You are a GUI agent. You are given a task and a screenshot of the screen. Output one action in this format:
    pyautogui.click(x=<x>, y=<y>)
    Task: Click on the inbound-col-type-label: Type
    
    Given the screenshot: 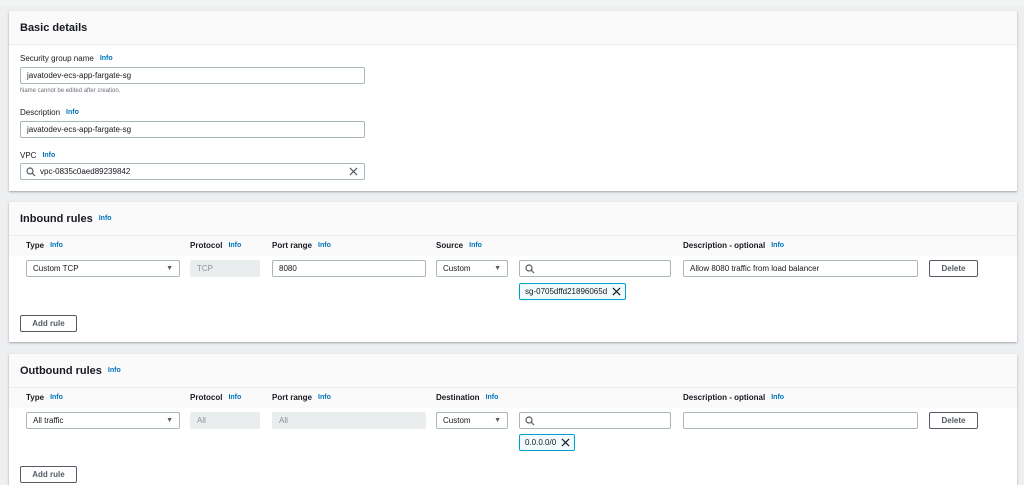 What is the action you would take?
    pyautogui.click(x=35, y=245)
    